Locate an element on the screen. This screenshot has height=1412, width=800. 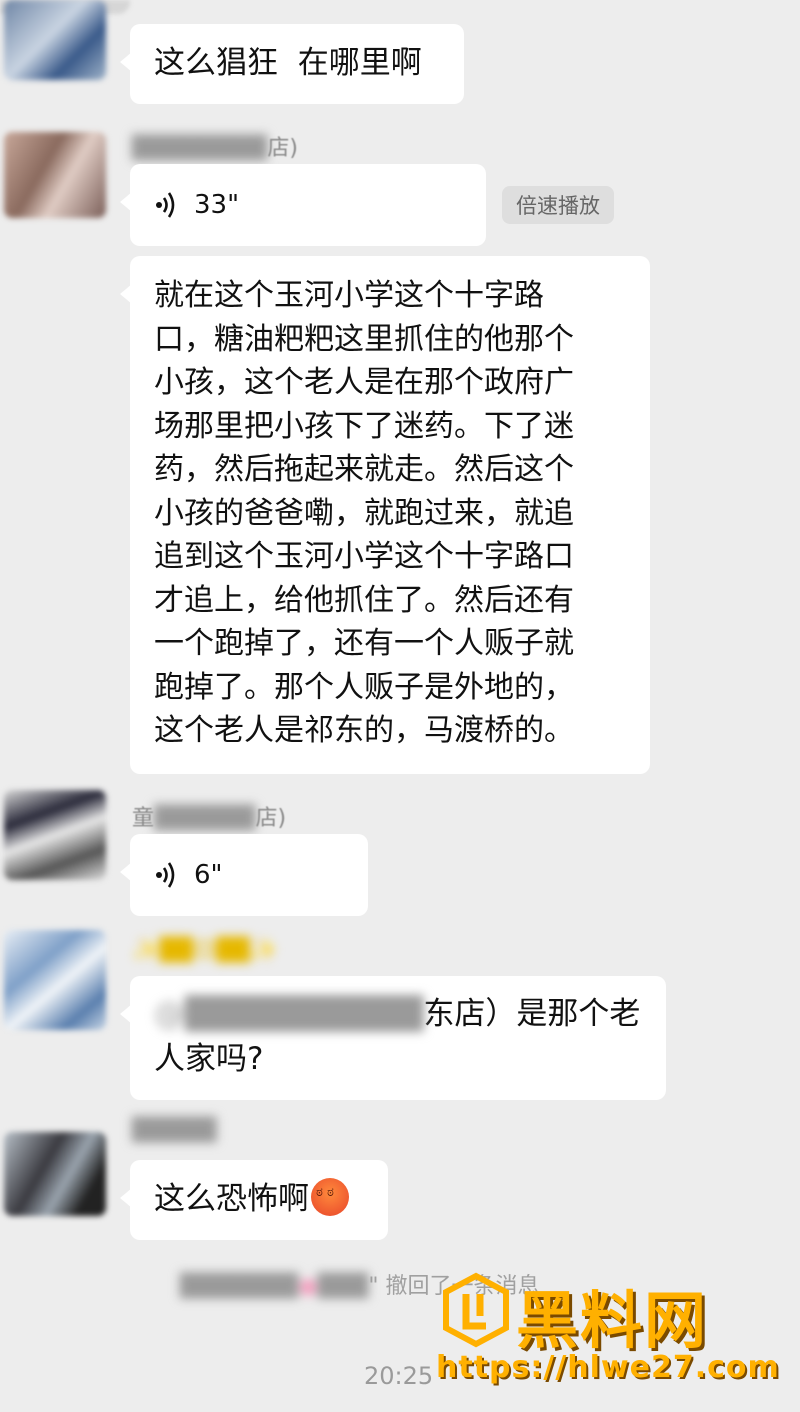
message-text: 这么猖狂 在哪里啊 is located at coordinates (288, 63).